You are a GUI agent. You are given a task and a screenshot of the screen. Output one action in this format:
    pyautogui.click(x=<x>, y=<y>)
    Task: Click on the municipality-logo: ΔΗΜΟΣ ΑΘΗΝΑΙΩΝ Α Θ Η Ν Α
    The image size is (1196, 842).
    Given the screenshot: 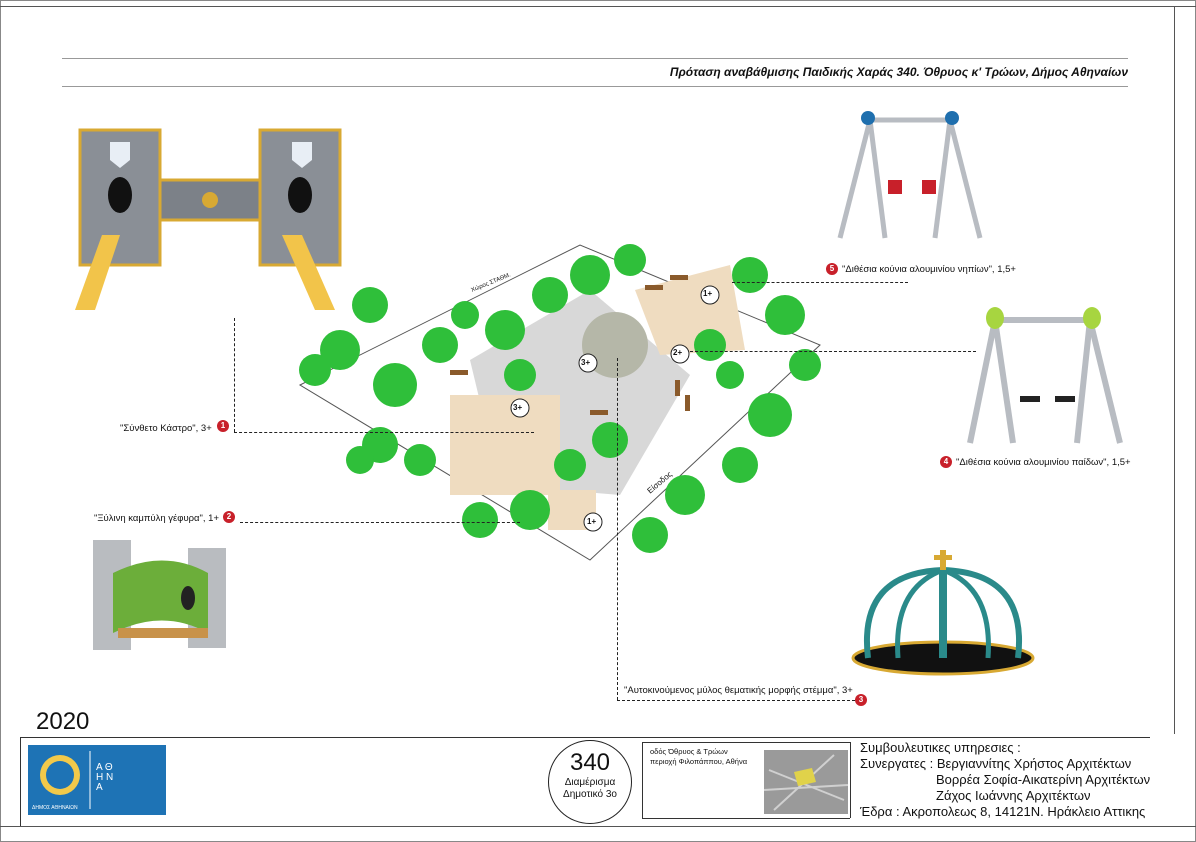 What is the action you would take?
    pyautogui.click(x=97, y=780)
    